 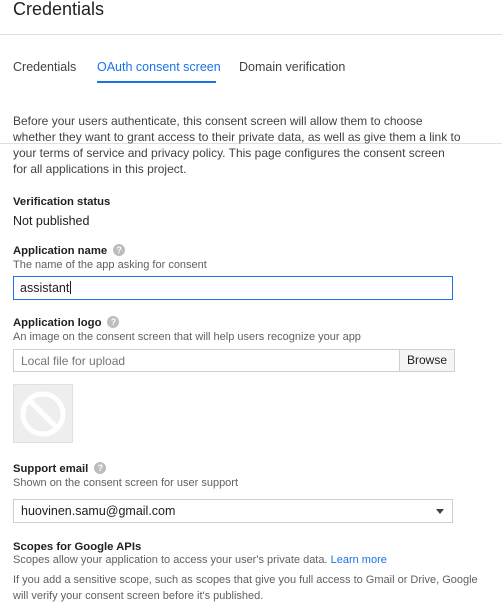 I want to click on support-email-select: huovinen.samu@gmail.com, so click(x=233, y=511).